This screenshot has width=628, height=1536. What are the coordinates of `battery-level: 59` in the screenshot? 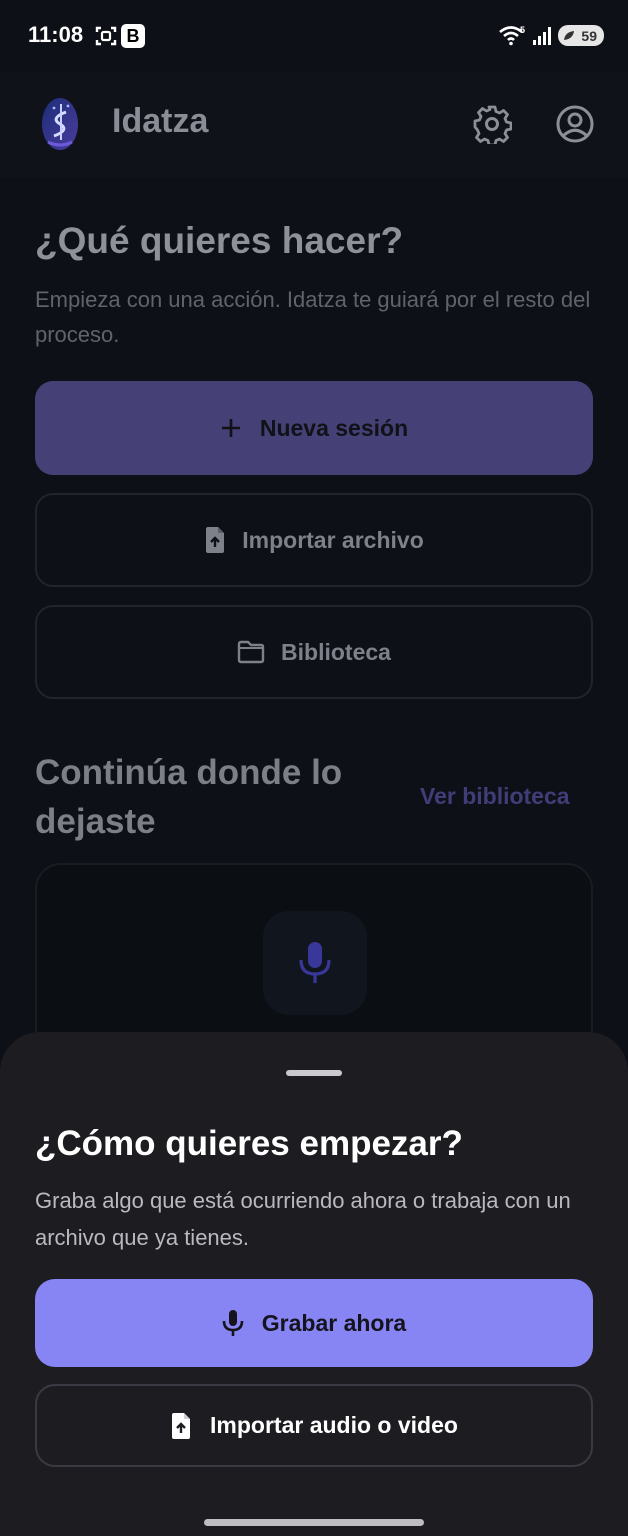 It's located at (589, 35).